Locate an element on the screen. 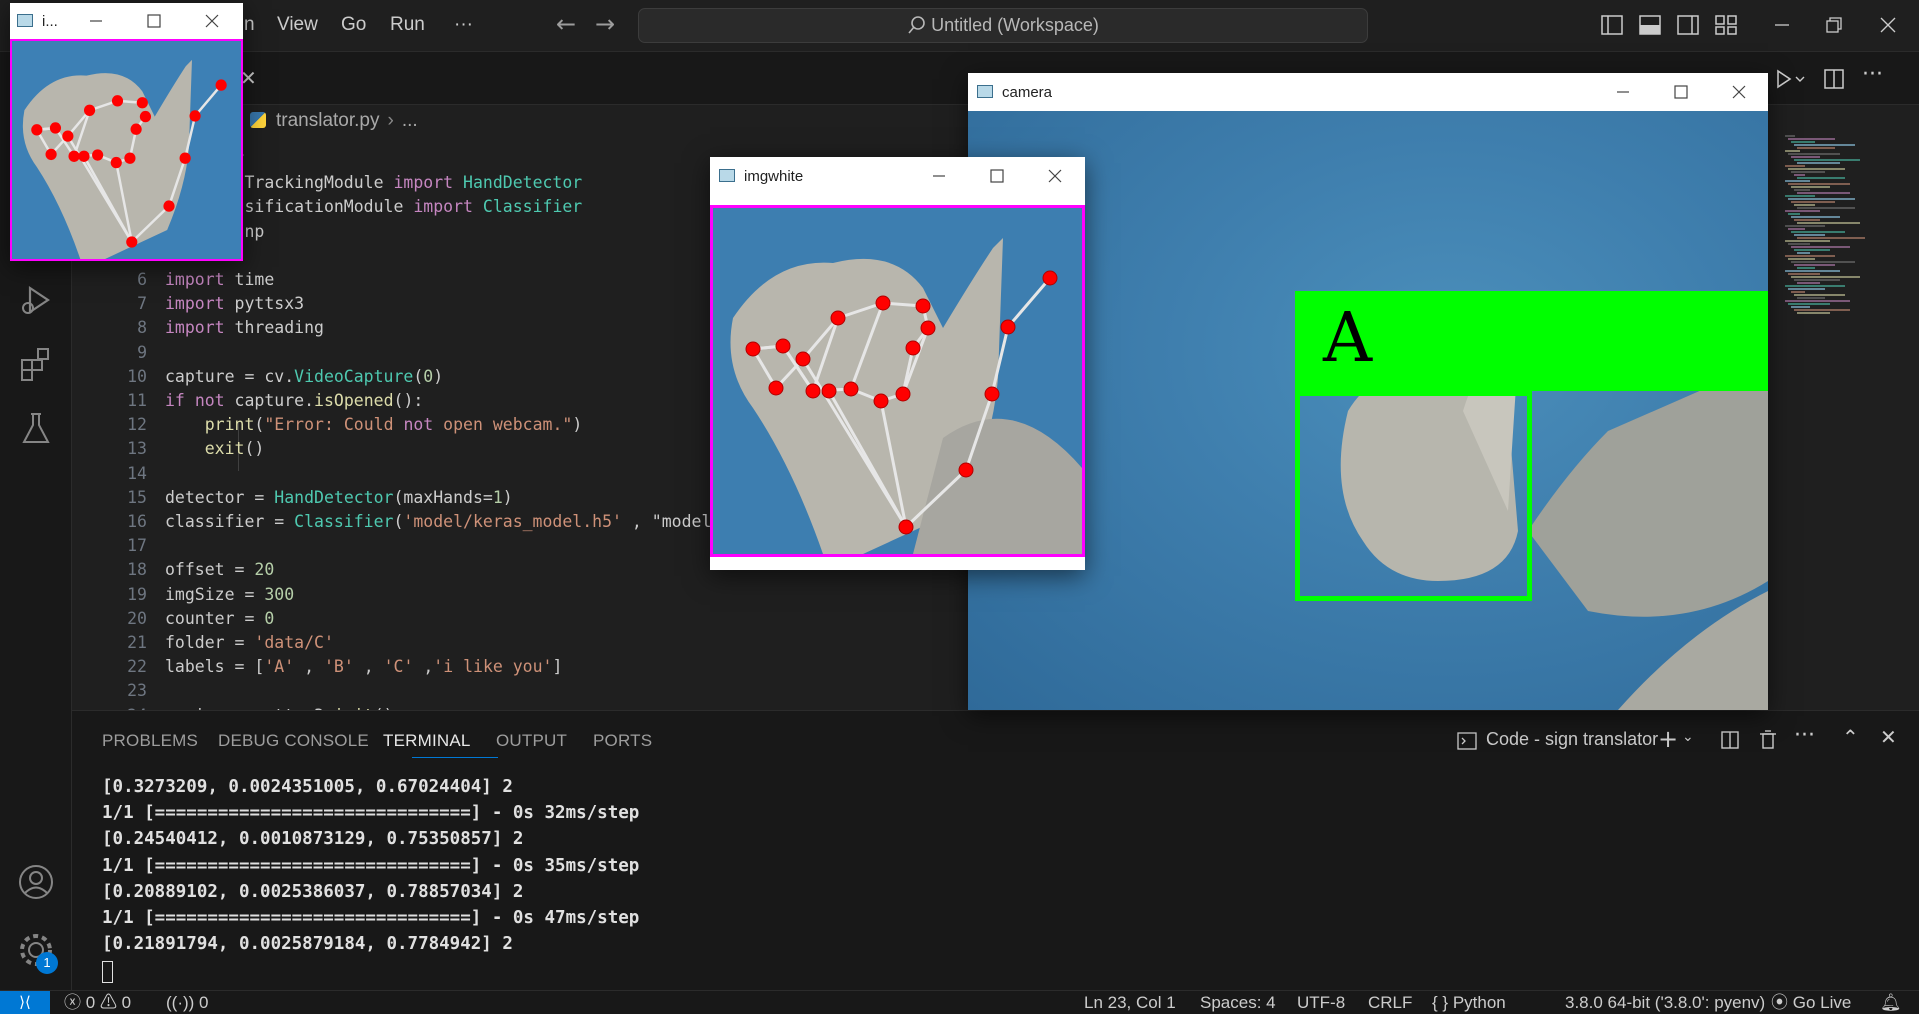 The width and height of the screenshot is (1919, 1014). line-text: print("Error: Could not open webcam.") is located at coordinates (393, 425).